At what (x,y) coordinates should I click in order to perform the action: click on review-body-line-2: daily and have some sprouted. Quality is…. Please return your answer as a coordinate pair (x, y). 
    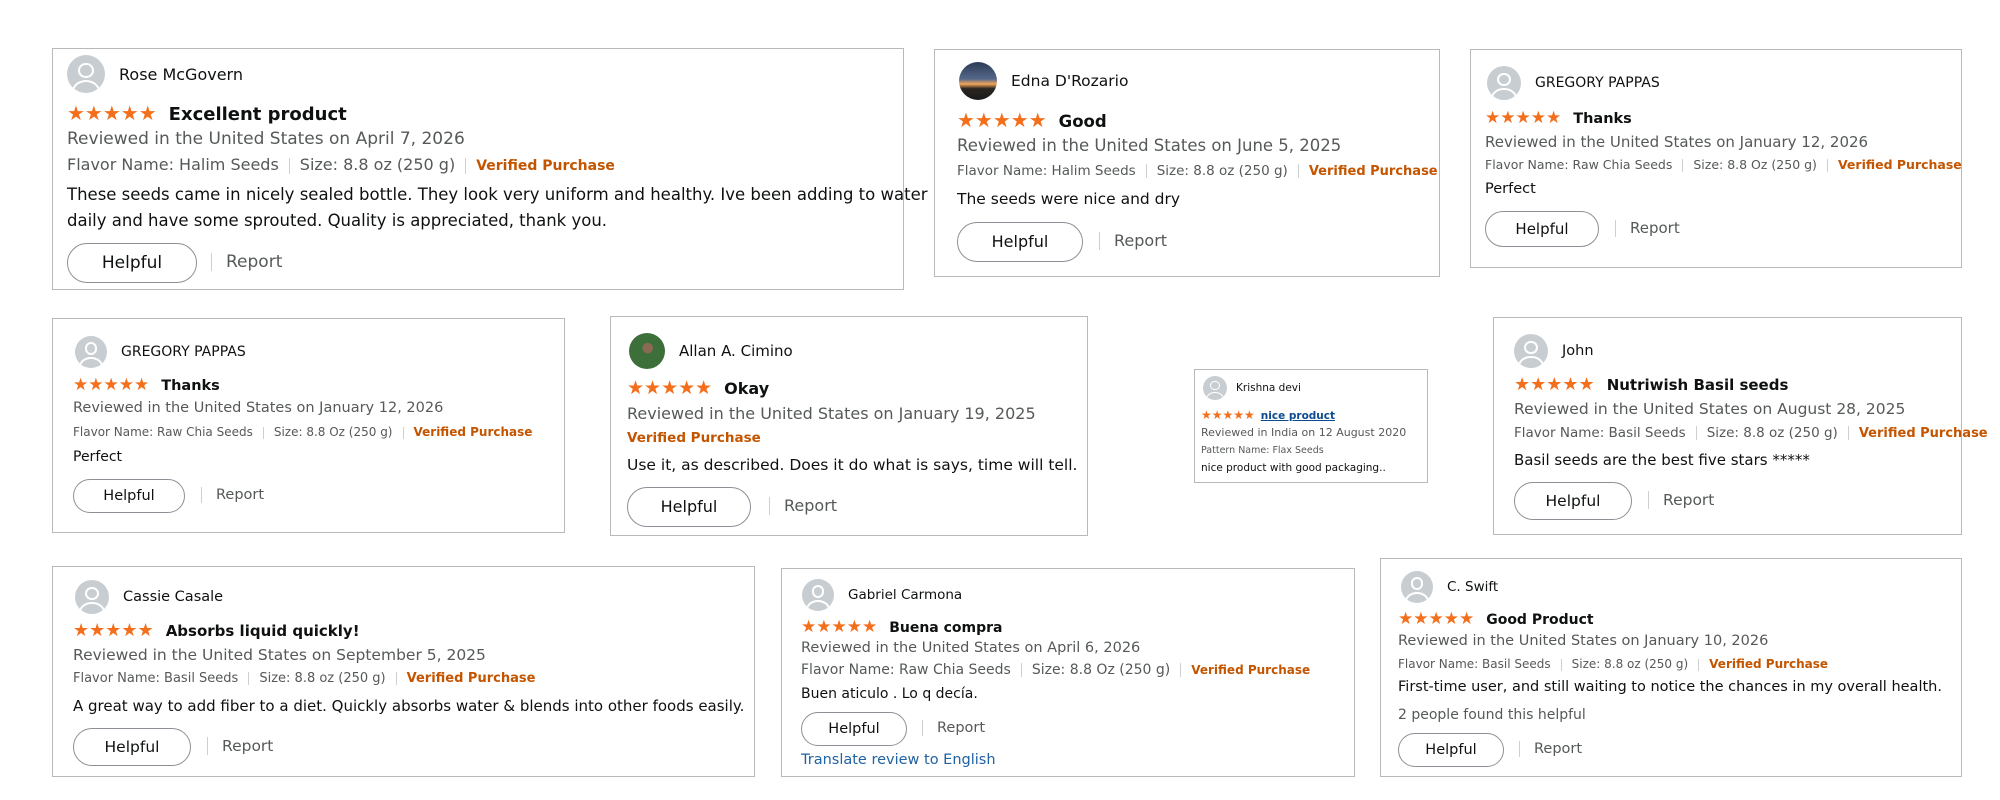
    Looking at the image, I should click on (337, 220).